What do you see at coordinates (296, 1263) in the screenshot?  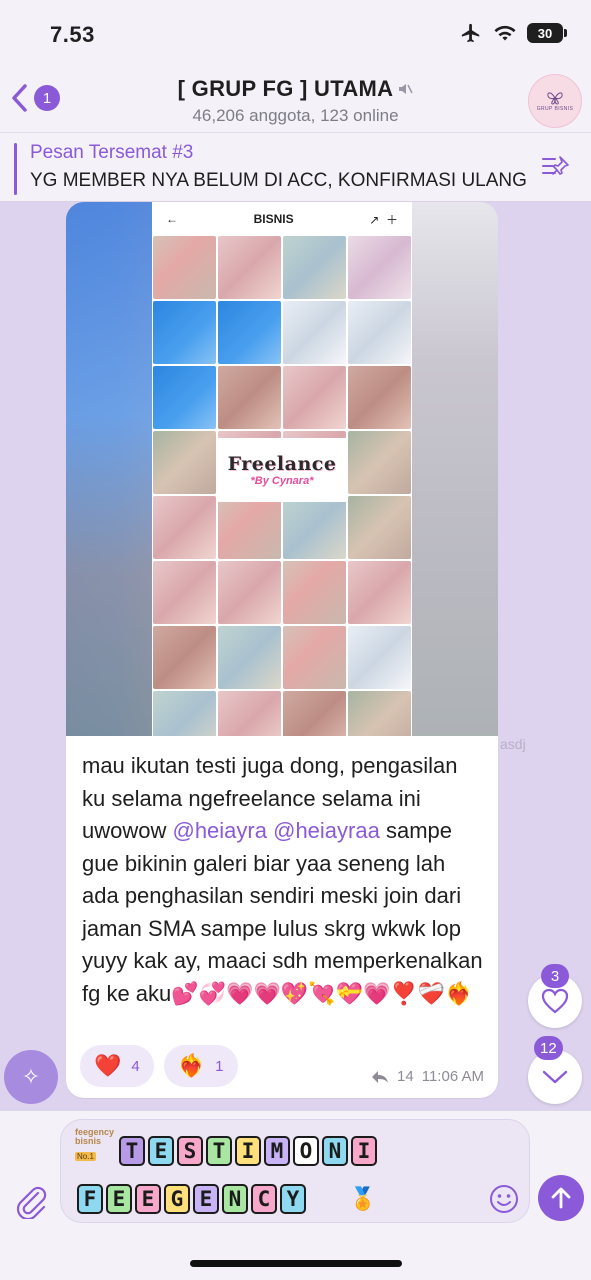 I see `home-indicator` at bounding box center [296, 1263].